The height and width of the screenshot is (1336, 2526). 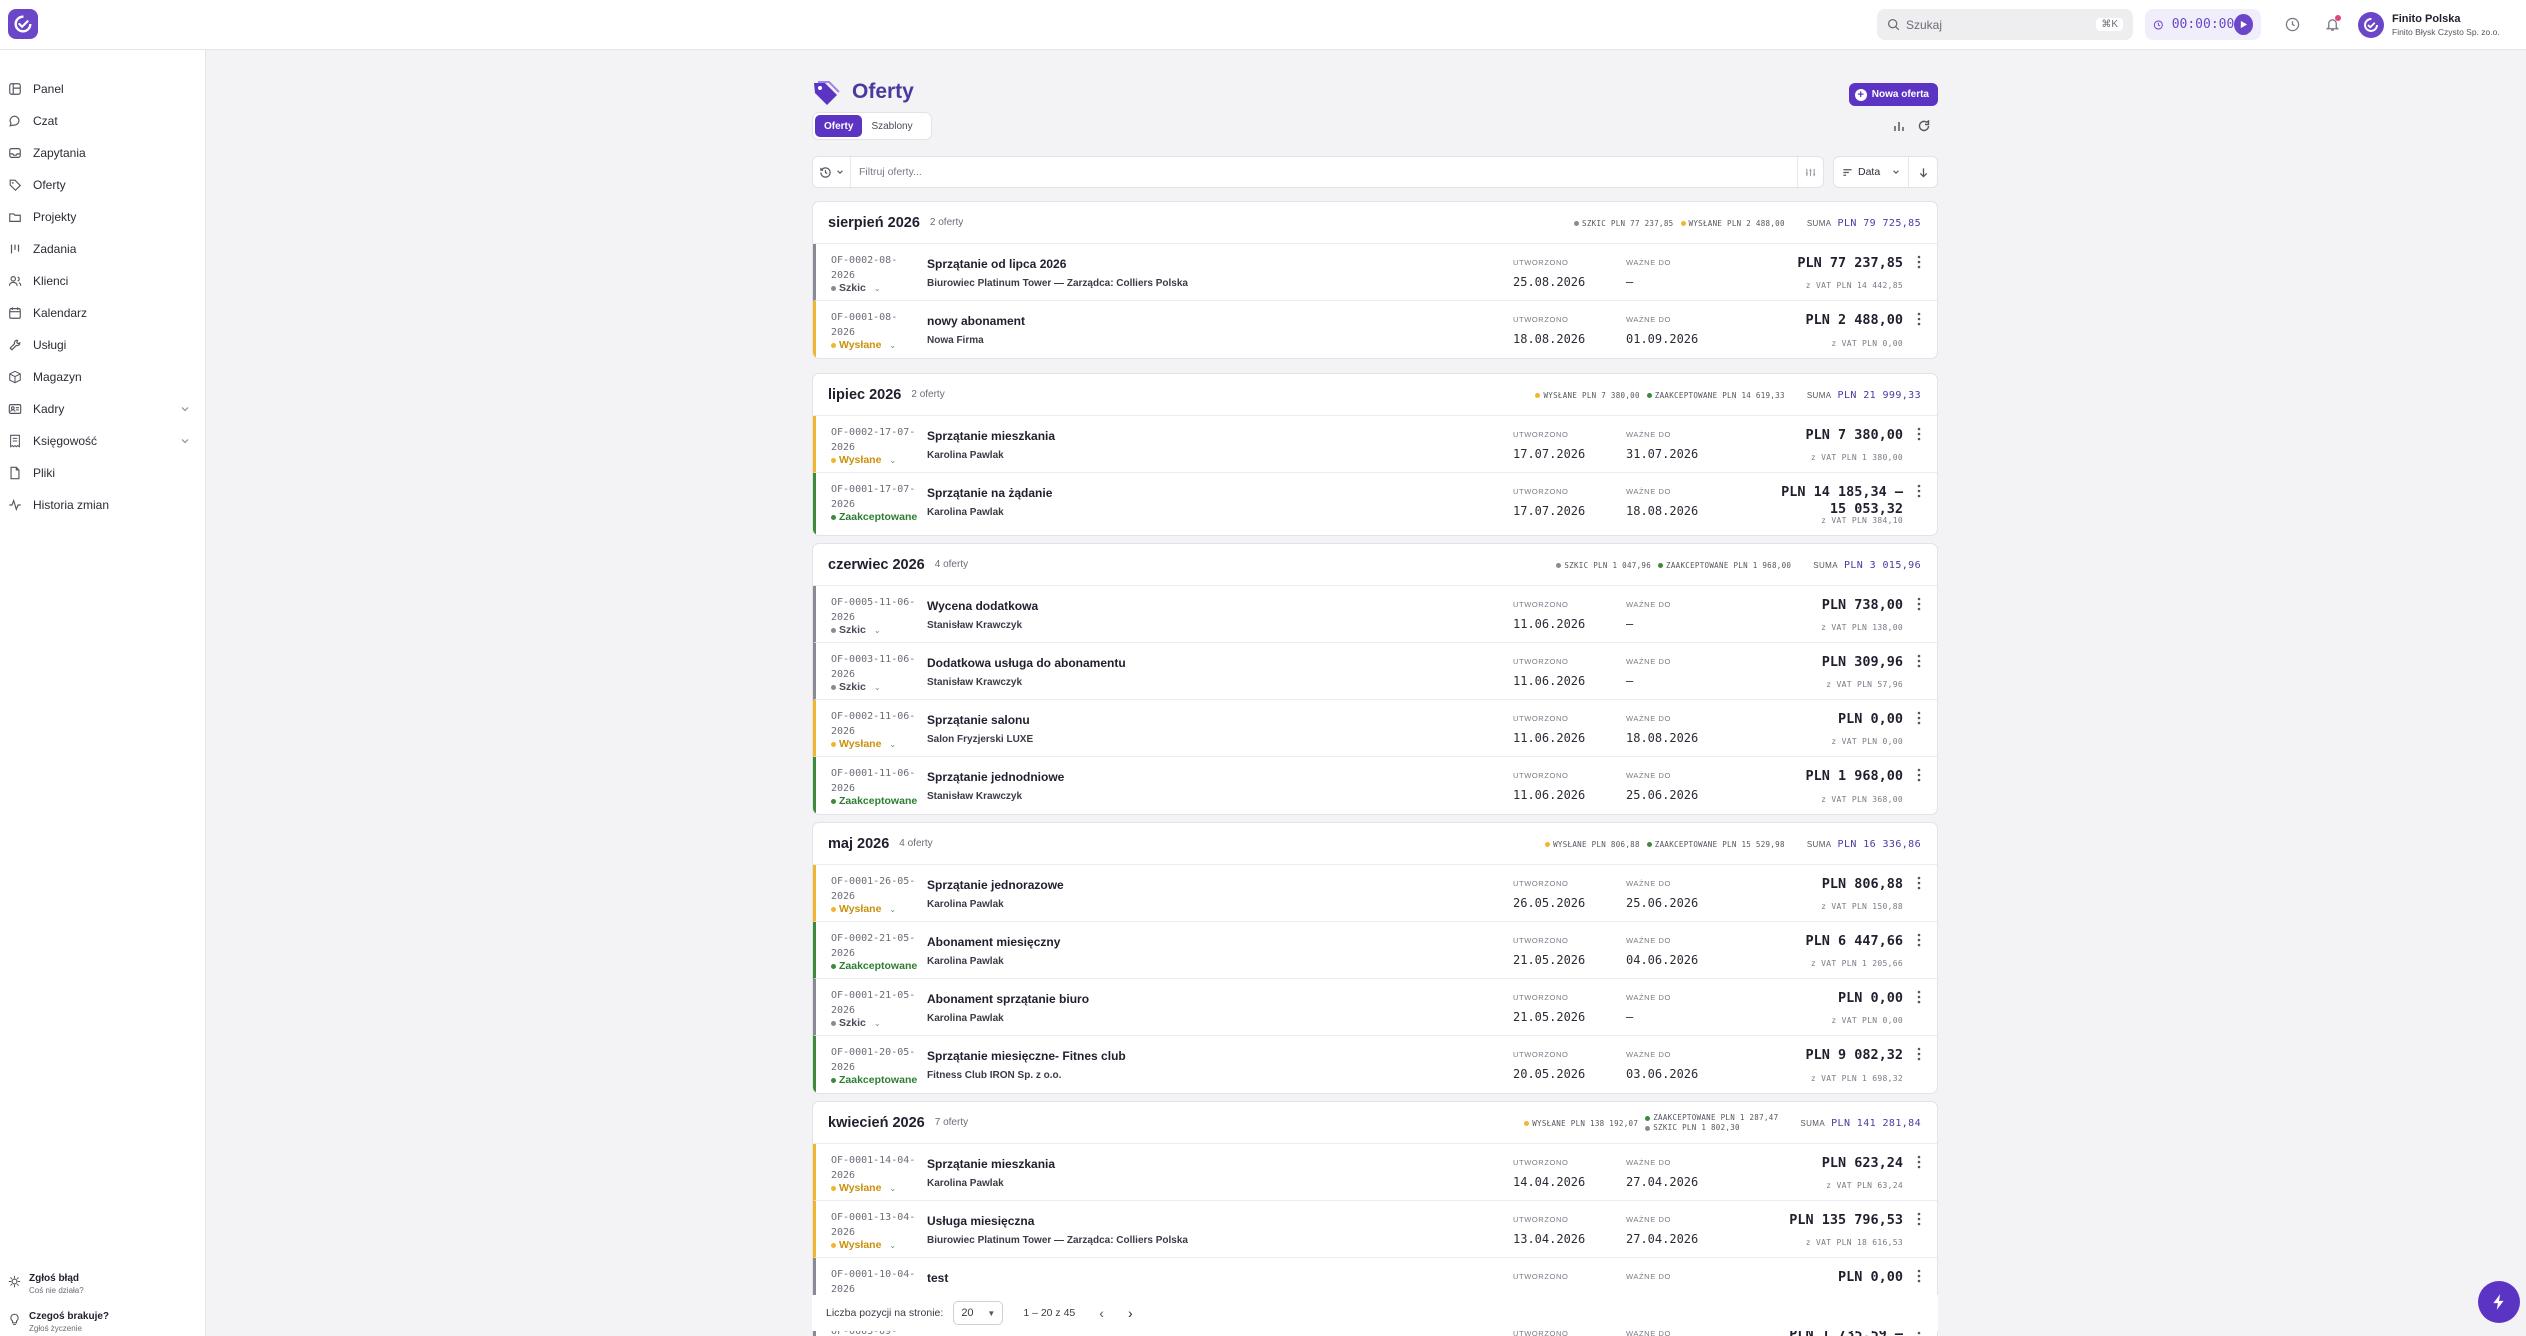 I want to click on notifications-button, so click(x=2332, y=24).